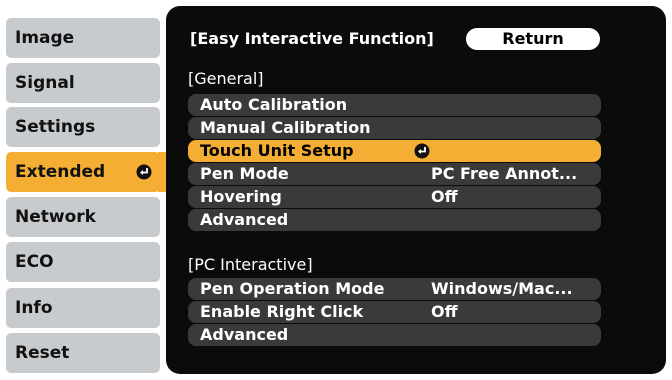 This screenshot has width=672, height=380. I want to click on panel-title: [Easy Interactive Function], so click(312, 38).